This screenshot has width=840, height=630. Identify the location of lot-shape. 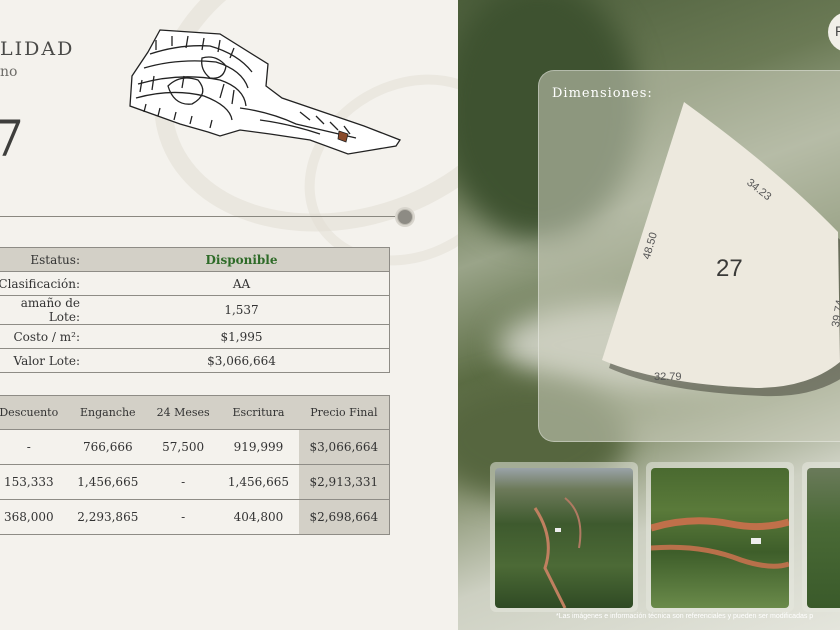
(721, 245).